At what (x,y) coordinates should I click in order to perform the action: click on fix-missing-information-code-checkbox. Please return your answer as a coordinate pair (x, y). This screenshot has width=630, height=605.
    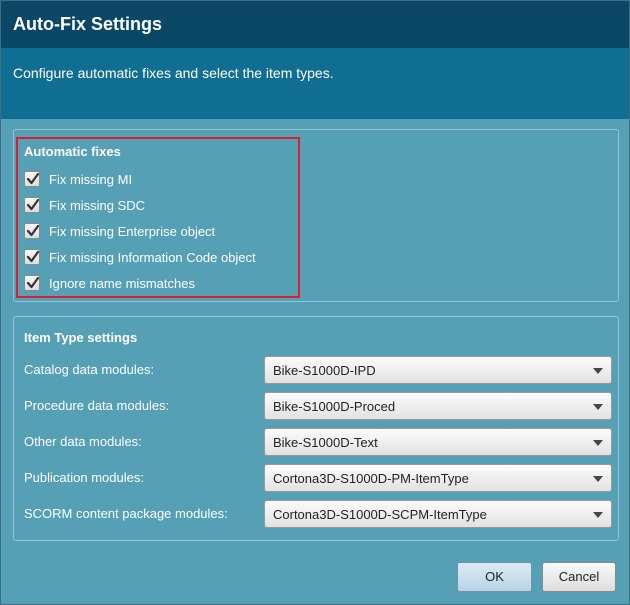
    Looking at the image, I should click on (32, 257).